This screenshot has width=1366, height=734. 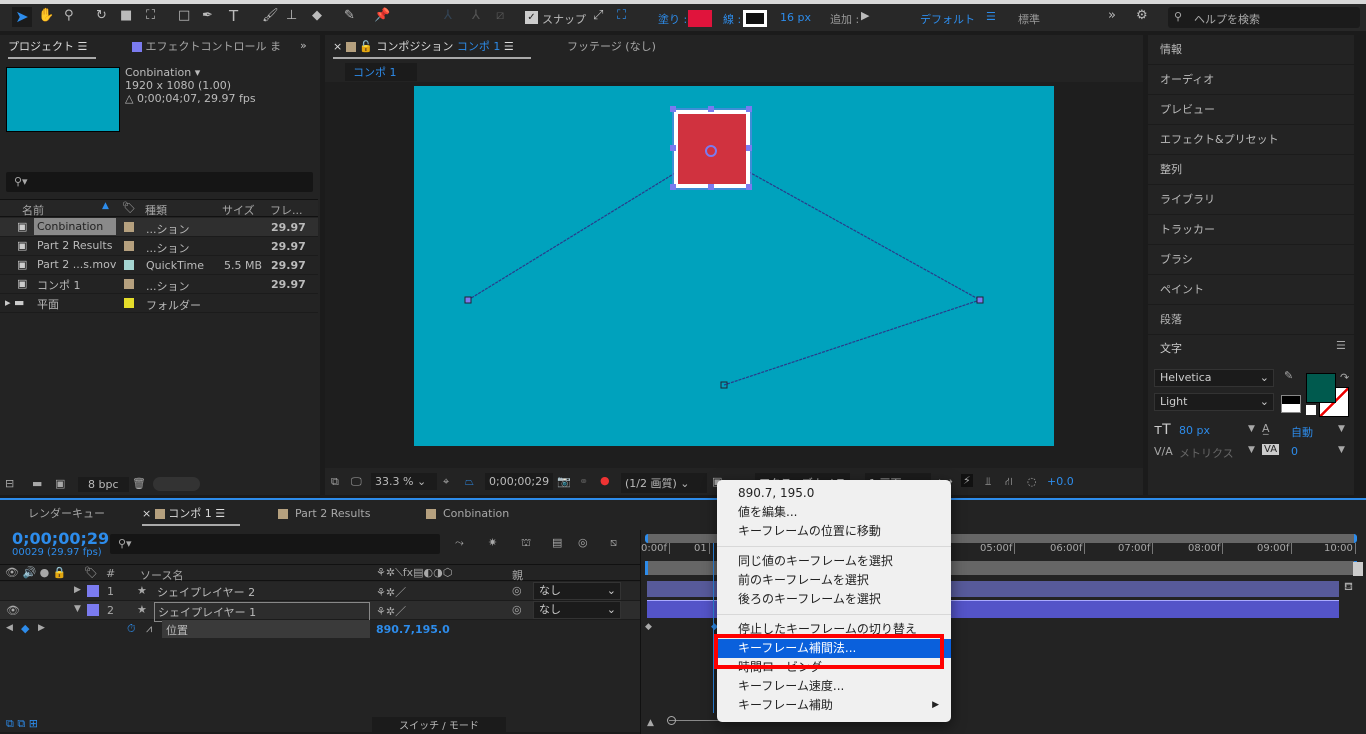 What do you see at coordinates (270, 15) in the screenshot?
I see `brush-tool-icon: 🖌` at bounding box center [270, 15].